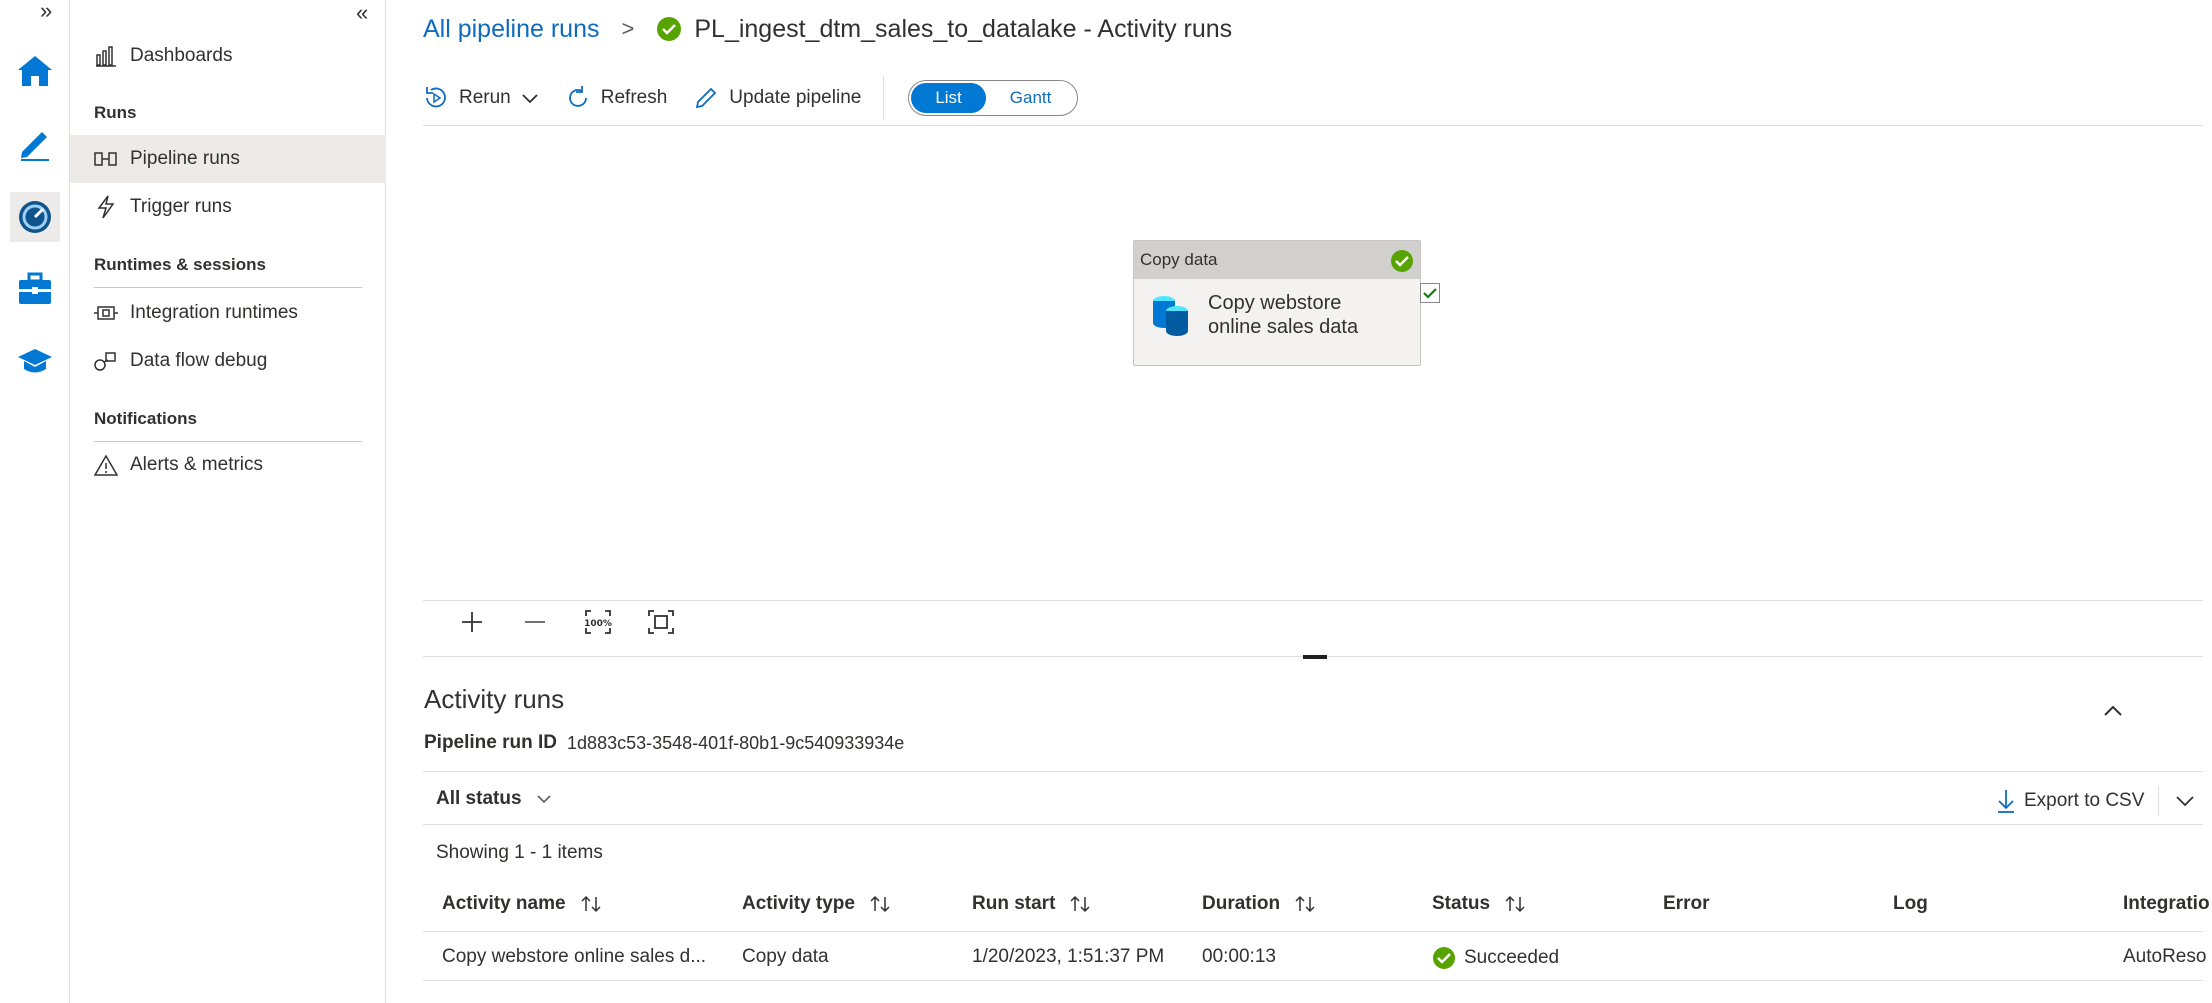 The image size is (2212, 1003). What do you see at coordinates (485, 97) in the screenshot?
I see `rerun-label: Rerun` at bounding box center [485, 97].